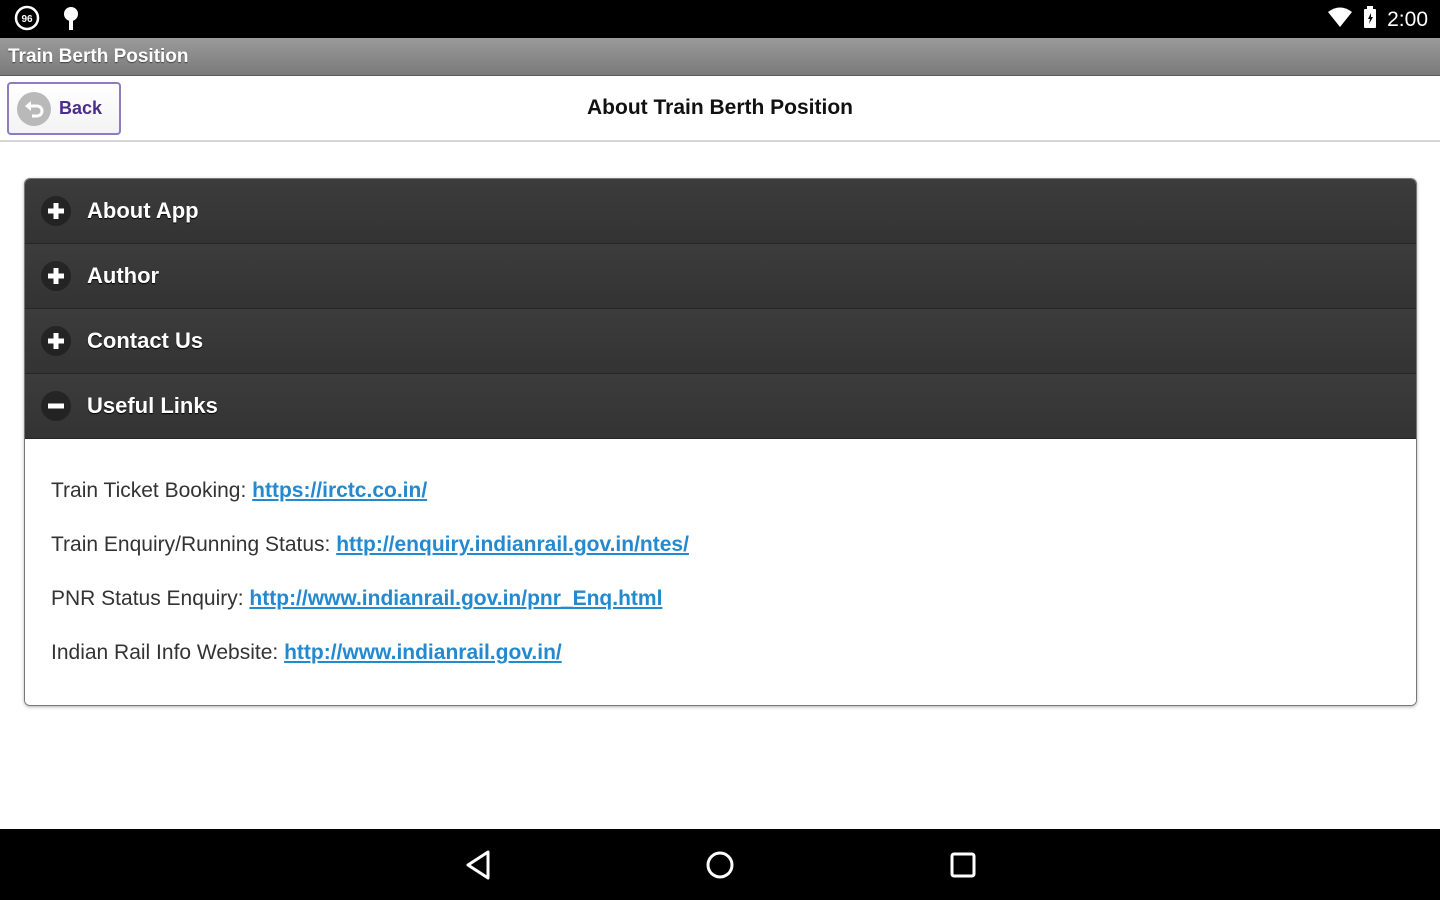 The image size is (1440, 900). I want to click on indianrail-link: http://www.indianrail.gov.in/, so click(423, 652).